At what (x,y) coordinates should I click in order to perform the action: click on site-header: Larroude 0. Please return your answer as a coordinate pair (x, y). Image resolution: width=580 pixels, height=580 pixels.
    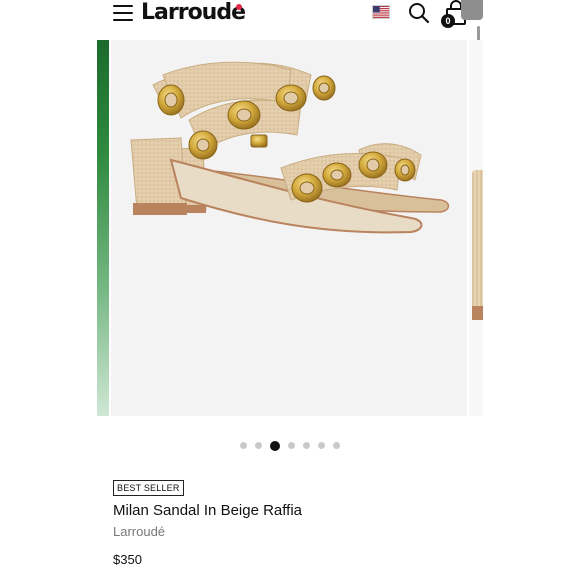
    Looking at the image, I should click on (290, 56).